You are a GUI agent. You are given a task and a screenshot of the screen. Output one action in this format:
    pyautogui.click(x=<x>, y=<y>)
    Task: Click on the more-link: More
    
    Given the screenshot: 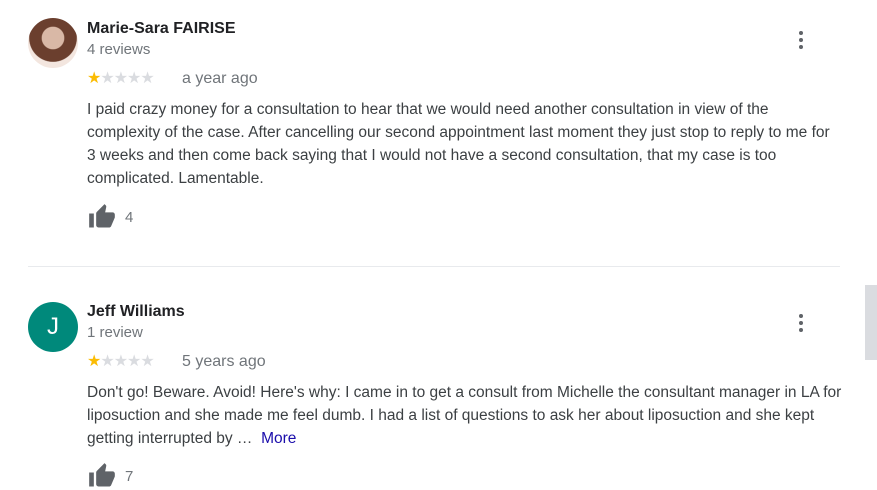 What is the action you would take?
    pyautogui.click(x=278, y=438)
    